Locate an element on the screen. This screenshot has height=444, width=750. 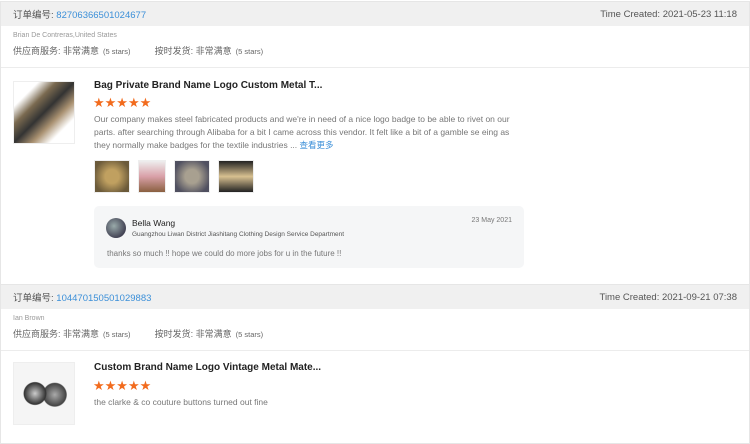
reply-name: Bella Wang is located at coordinates (154, 223).